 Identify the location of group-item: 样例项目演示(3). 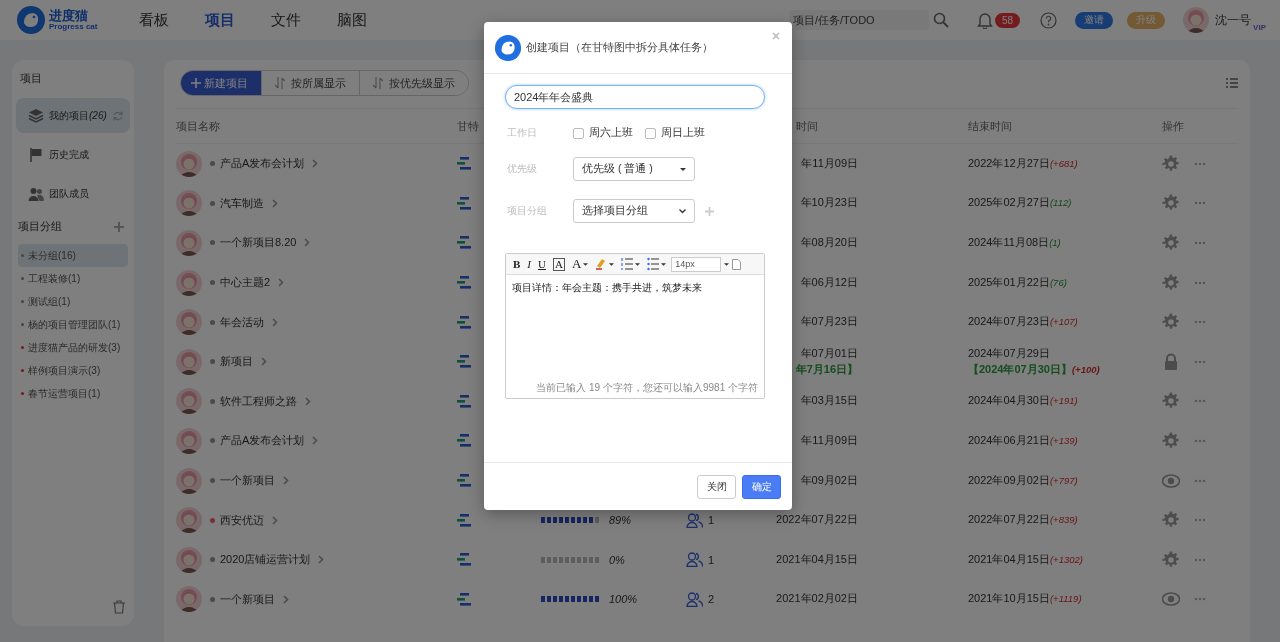
(73, 370).